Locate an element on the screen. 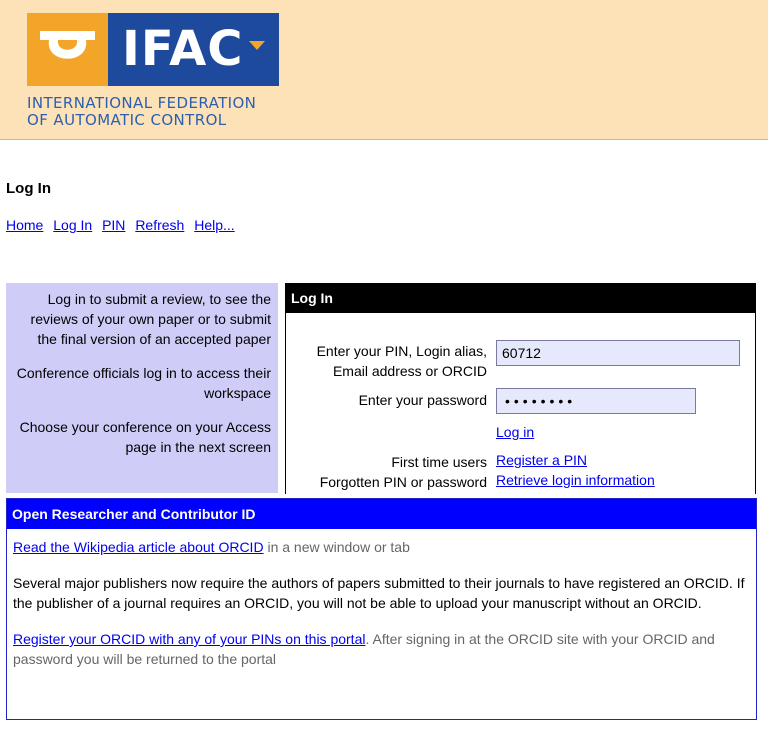 Image resolution: width=768 pixels, height=733 pixels. ifac-emblem-icon is located at coordinates (67, 49).